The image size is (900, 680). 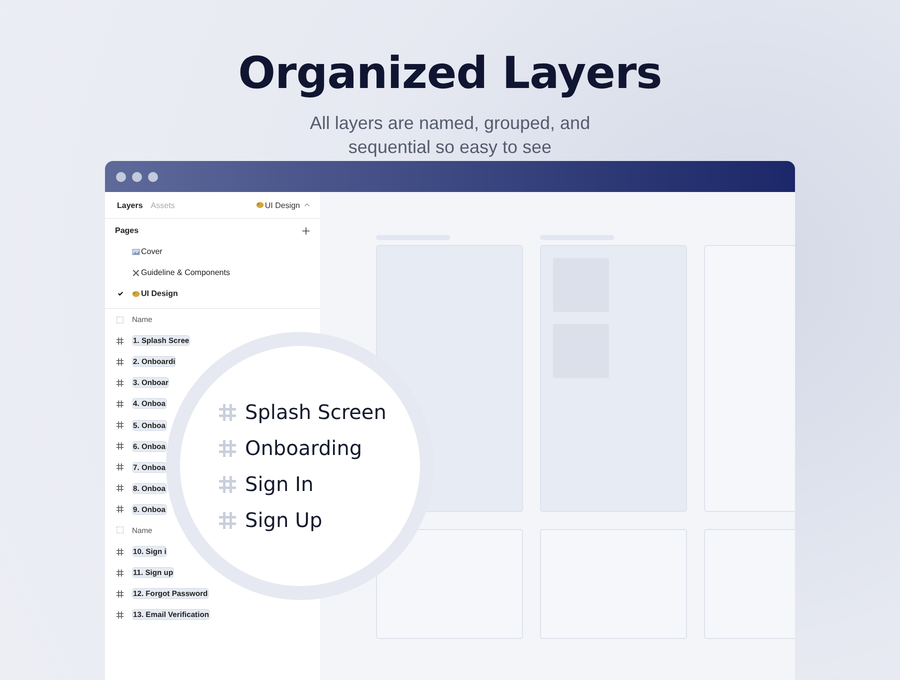 I want to click on image-icon, so click(x=136, y=252).